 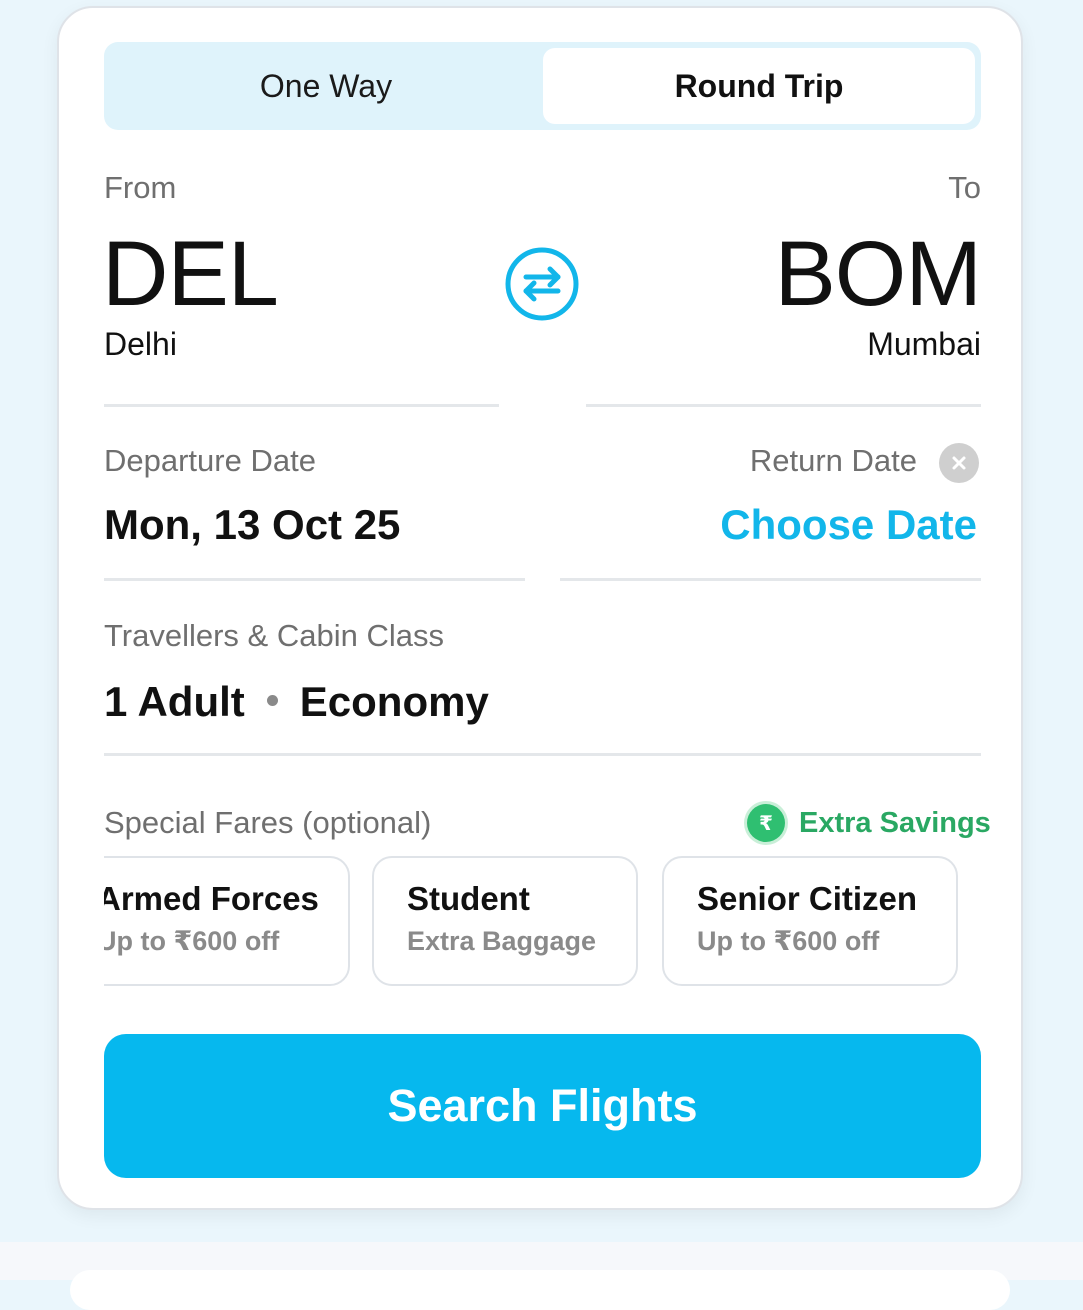 What do you see at coordinates (848, 525) in the screenshot?
I see `return-date-choose: Choose Date` at bounding box center [848, 525].